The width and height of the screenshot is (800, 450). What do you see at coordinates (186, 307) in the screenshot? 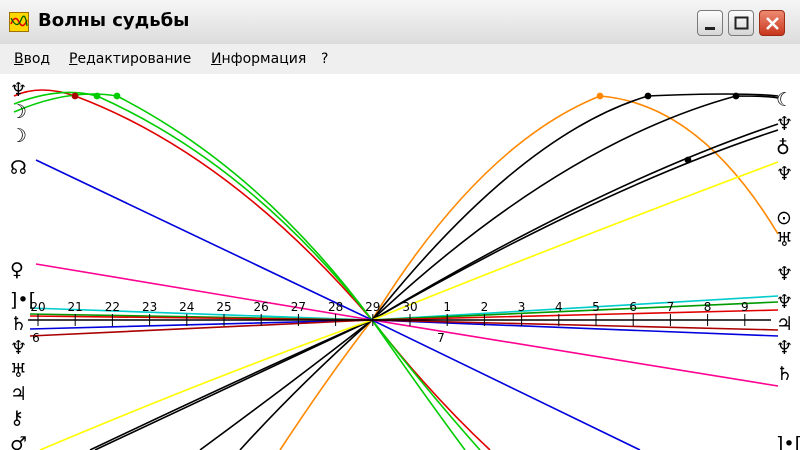
I see `axis-tick-label: 24` at bounding box center [186, 307].